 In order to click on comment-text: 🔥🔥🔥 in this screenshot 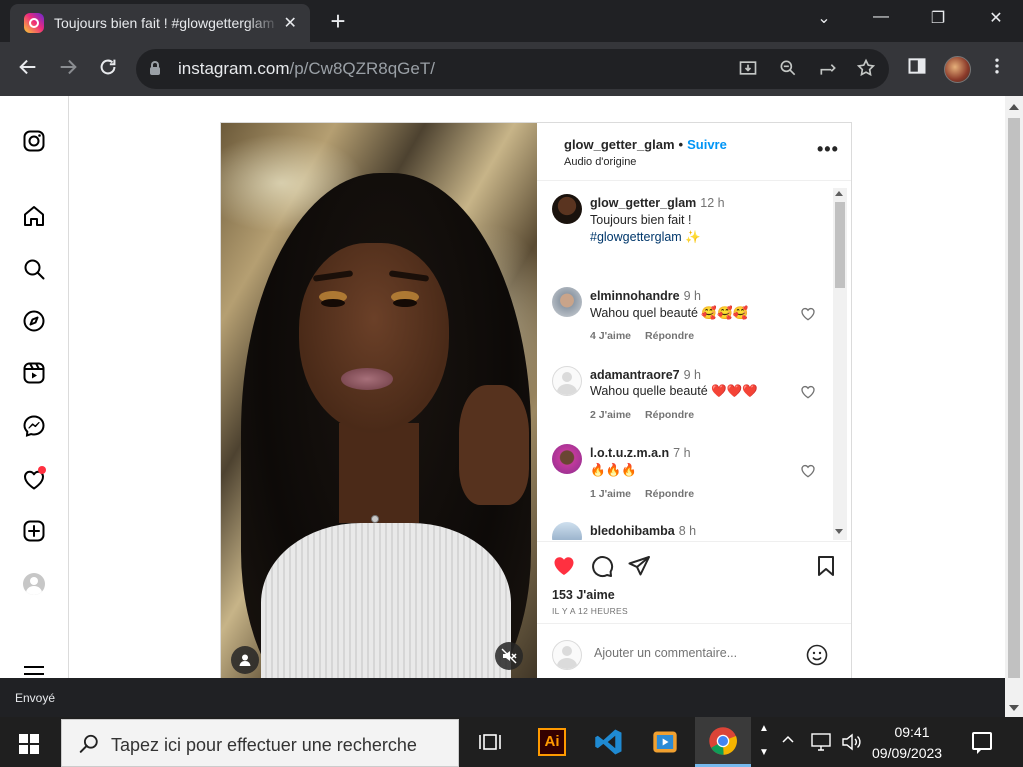, I will do `click(613, 470)`.